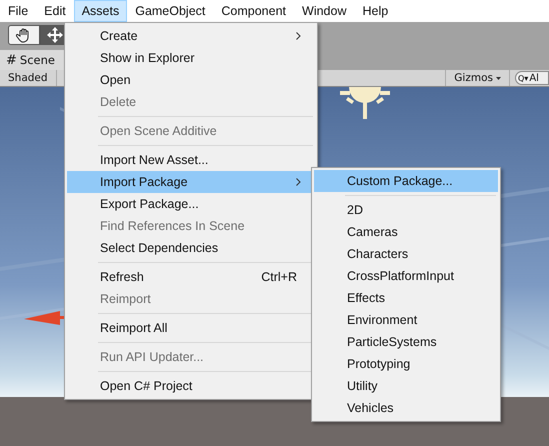 The width and height of the screenshot is (549, 446). I want to click on grid-icon: #, so click(11, 60).